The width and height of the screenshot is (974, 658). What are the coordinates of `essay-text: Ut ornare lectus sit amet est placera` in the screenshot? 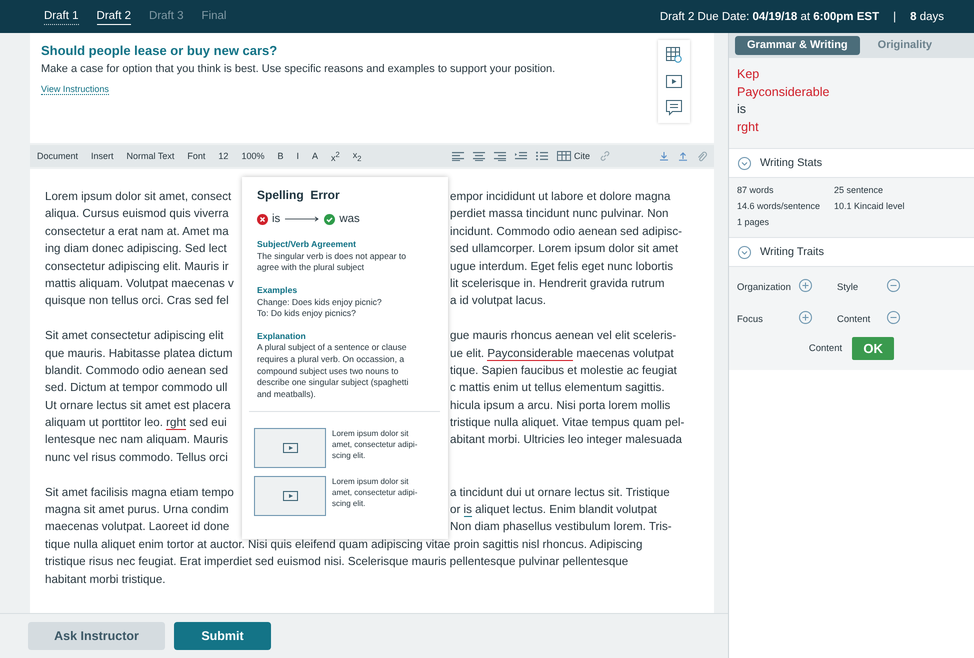 It's located at (138, 406).